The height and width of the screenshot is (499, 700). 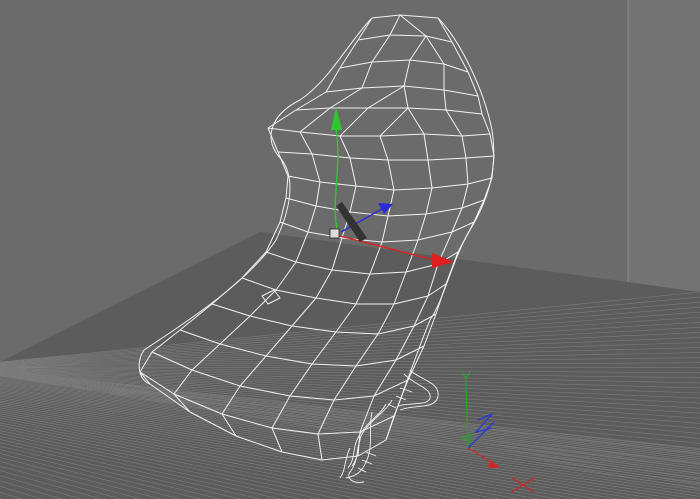 I want to click on pivot-cube-icon, so click(x=334, y=233).